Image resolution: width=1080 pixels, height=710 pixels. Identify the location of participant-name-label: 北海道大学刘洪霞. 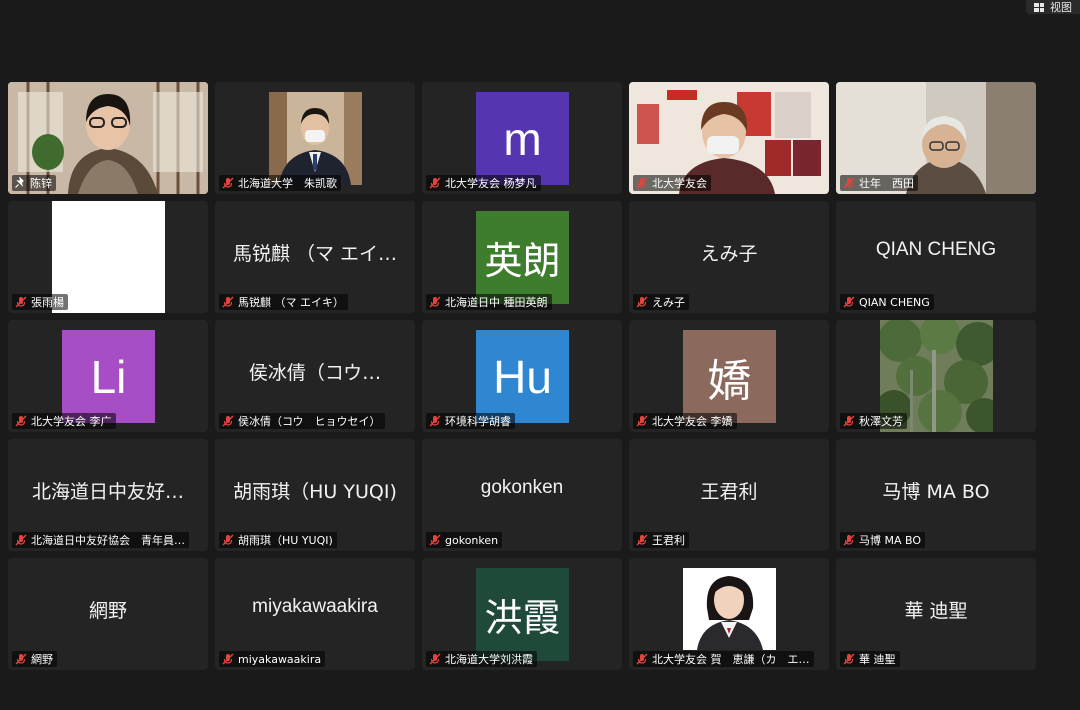
(481, 659).